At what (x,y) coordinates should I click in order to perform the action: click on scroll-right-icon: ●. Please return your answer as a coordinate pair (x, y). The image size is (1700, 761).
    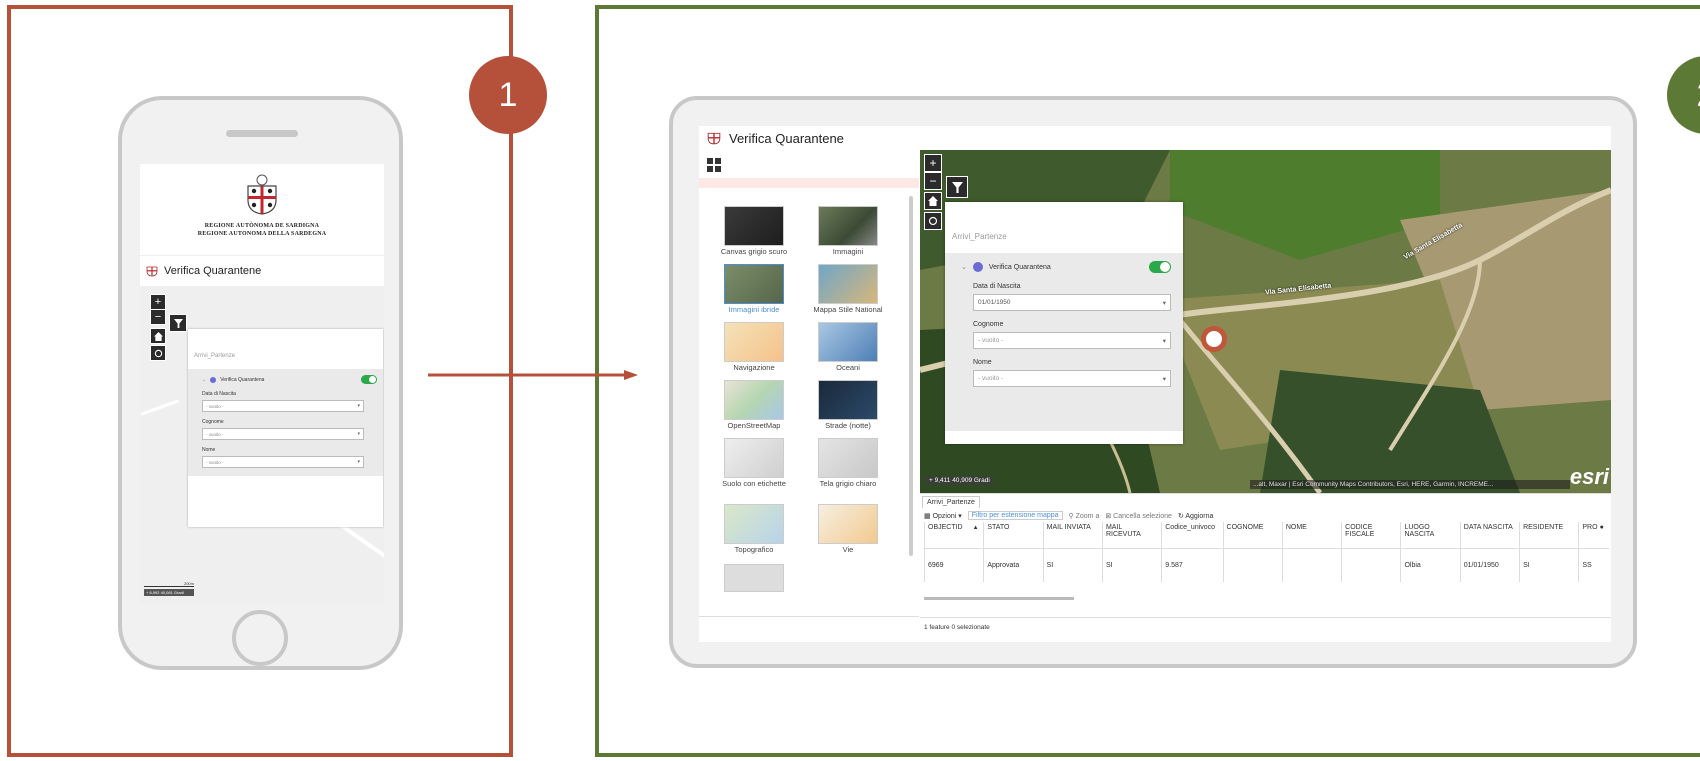
    Looking at the image, I should click on (1602, 527).